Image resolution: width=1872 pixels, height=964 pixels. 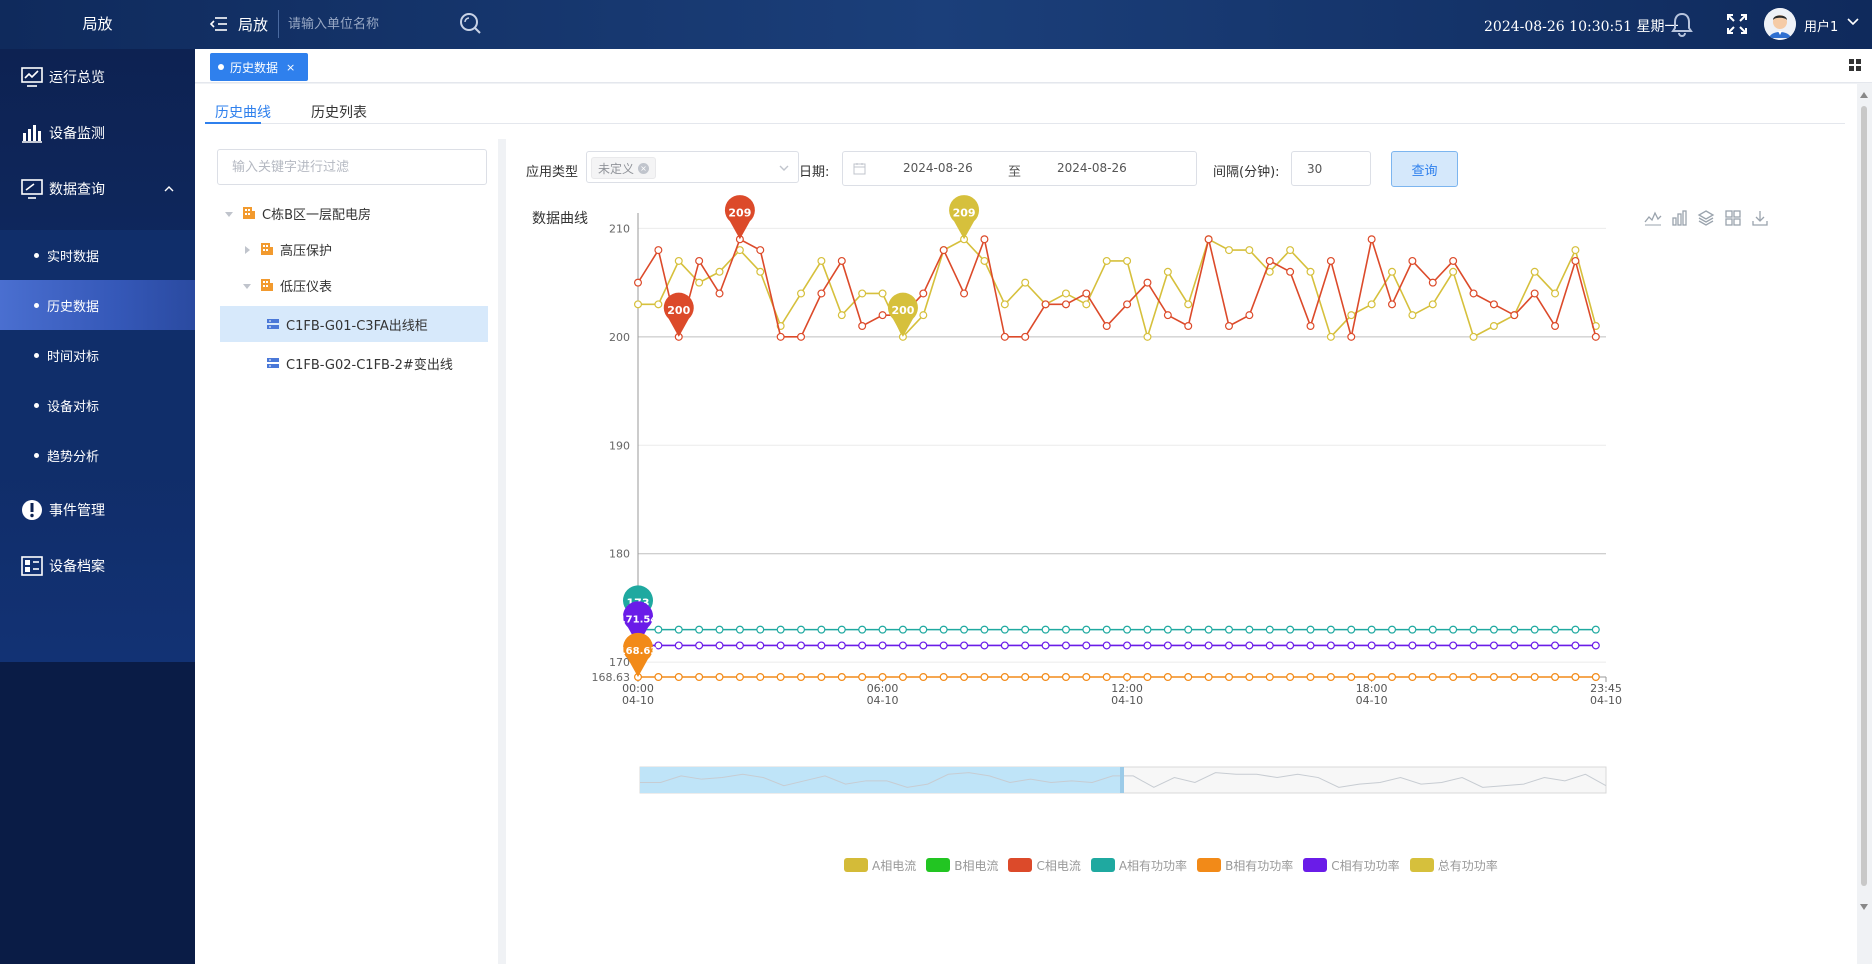 I want to click on unit-search-input, so click(x=388, y=24).